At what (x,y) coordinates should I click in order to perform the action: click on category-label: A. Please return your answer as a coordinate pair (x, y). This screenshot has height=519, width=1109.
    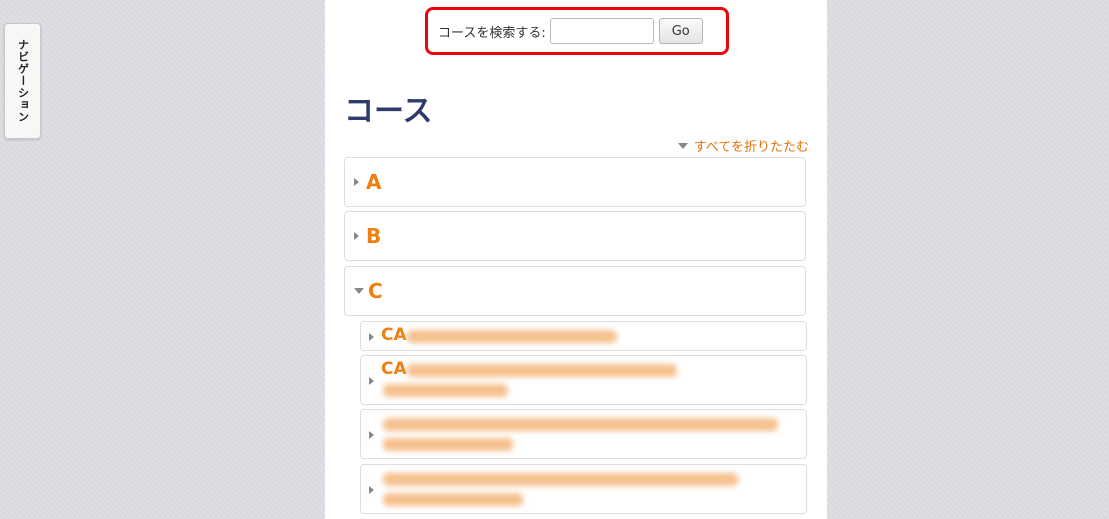
    Looking at the image, I should click on (373, 182).